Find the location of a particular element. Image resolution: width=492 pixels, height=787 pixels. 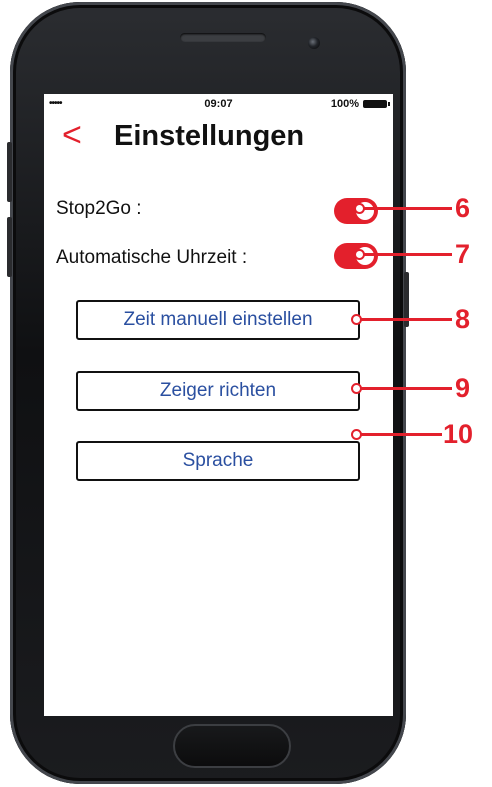

auto-time-label: Automatische Uhrzeit : is located at coordinates (152, 257).